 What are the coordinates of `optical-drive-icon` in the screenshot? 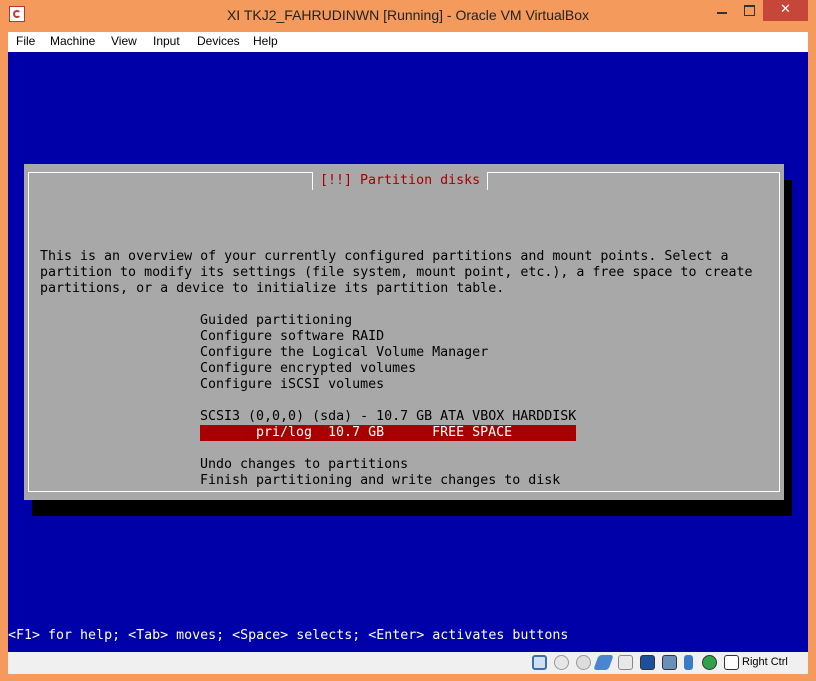 It's located at (561, 662).